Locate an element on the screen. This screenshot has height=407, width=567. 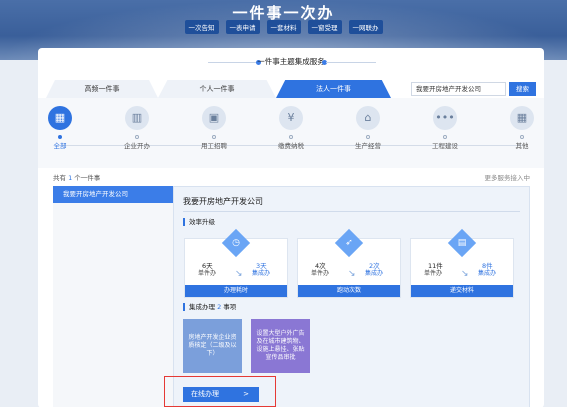
metric-footer: 跑动次数 is located at coordinates (349, 291).